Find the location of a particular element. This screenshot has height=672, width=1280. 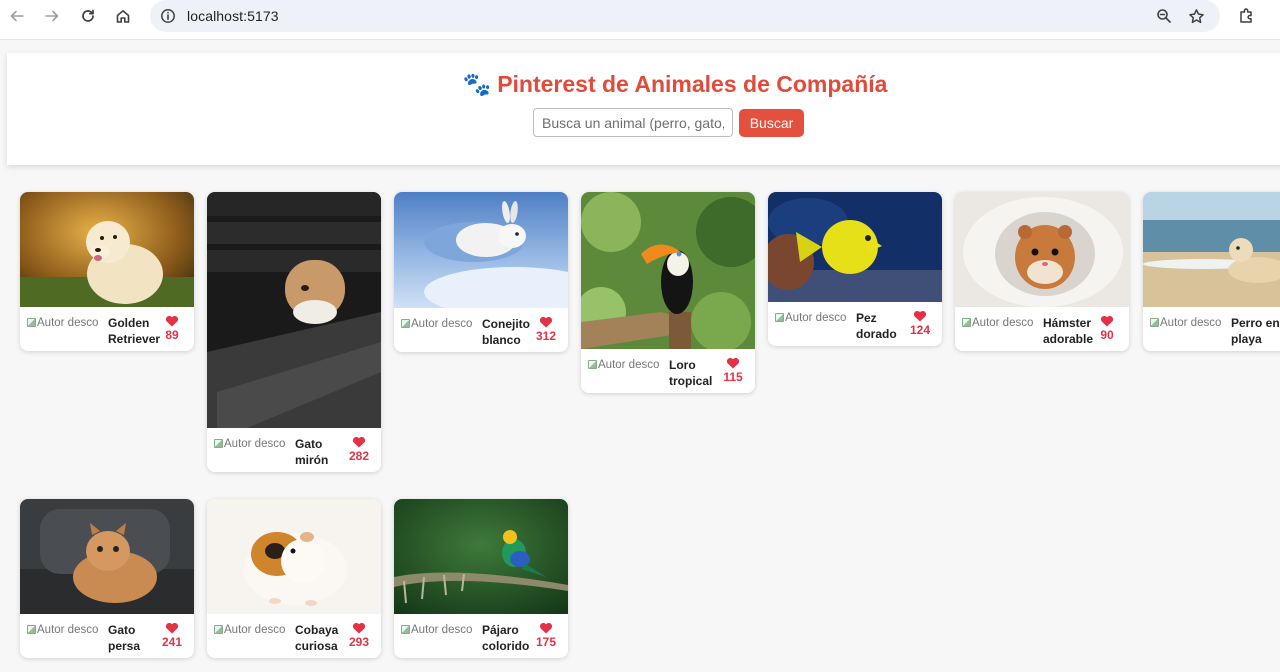

pin-title: Loro tropical is located at coordinates (691, 373).